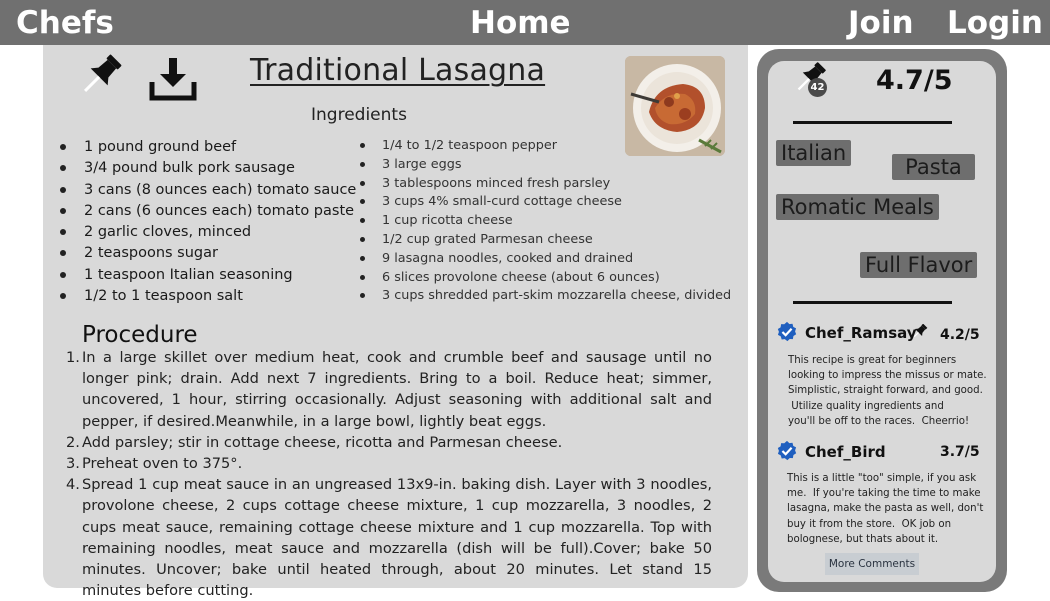 This screenshot has width=1050, height=601. Describe the element at coordinates (845, 452) in the screenshot. I see `review-chef-name: Chef_Bird` at that location.